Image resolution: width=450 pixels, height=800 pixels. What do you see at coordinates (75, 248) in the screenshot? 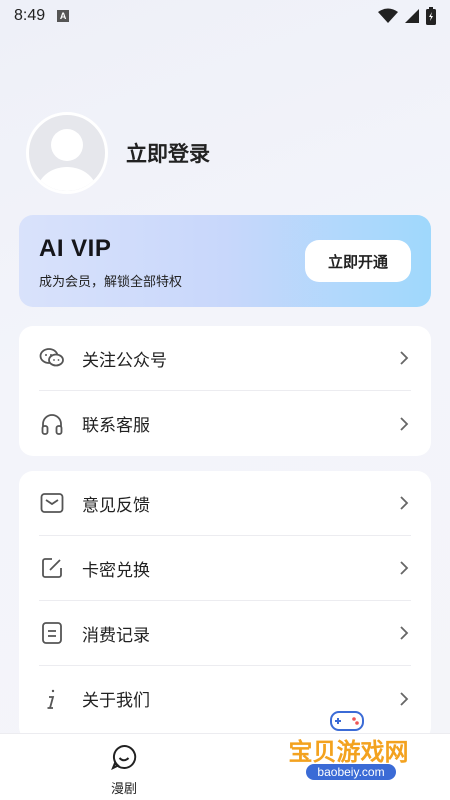
I see `vip-title: AI VIP` at bounding box center [75, 248].